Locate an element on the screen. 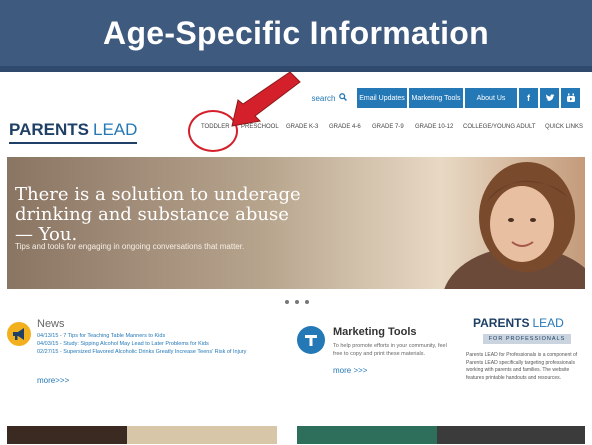 The width and height of the screenshot is (592, 445). pointer-arrow-icon is located at coordinates (266, 99).